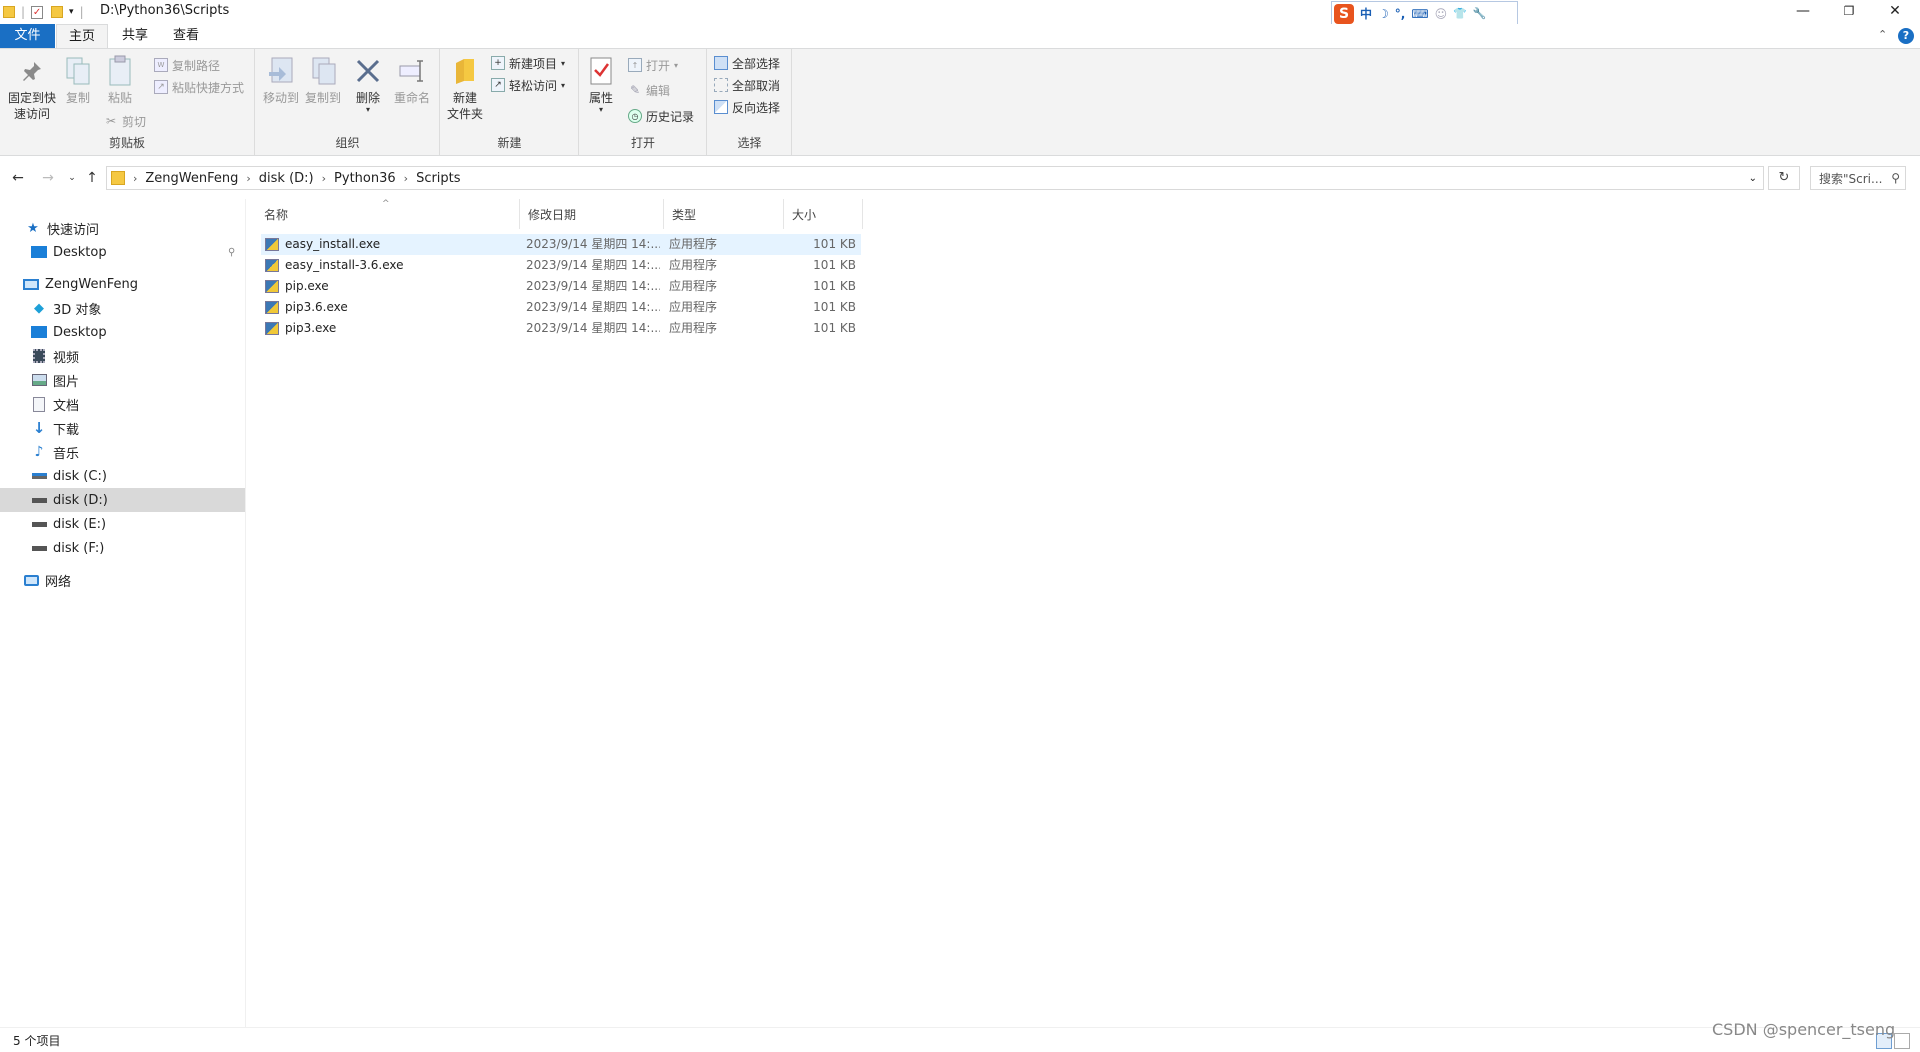 Image resolution: width=1920 pixels, height=1052 pixels. I want to click on address-dropdown-icon: ⌄, so click(1753, 178).